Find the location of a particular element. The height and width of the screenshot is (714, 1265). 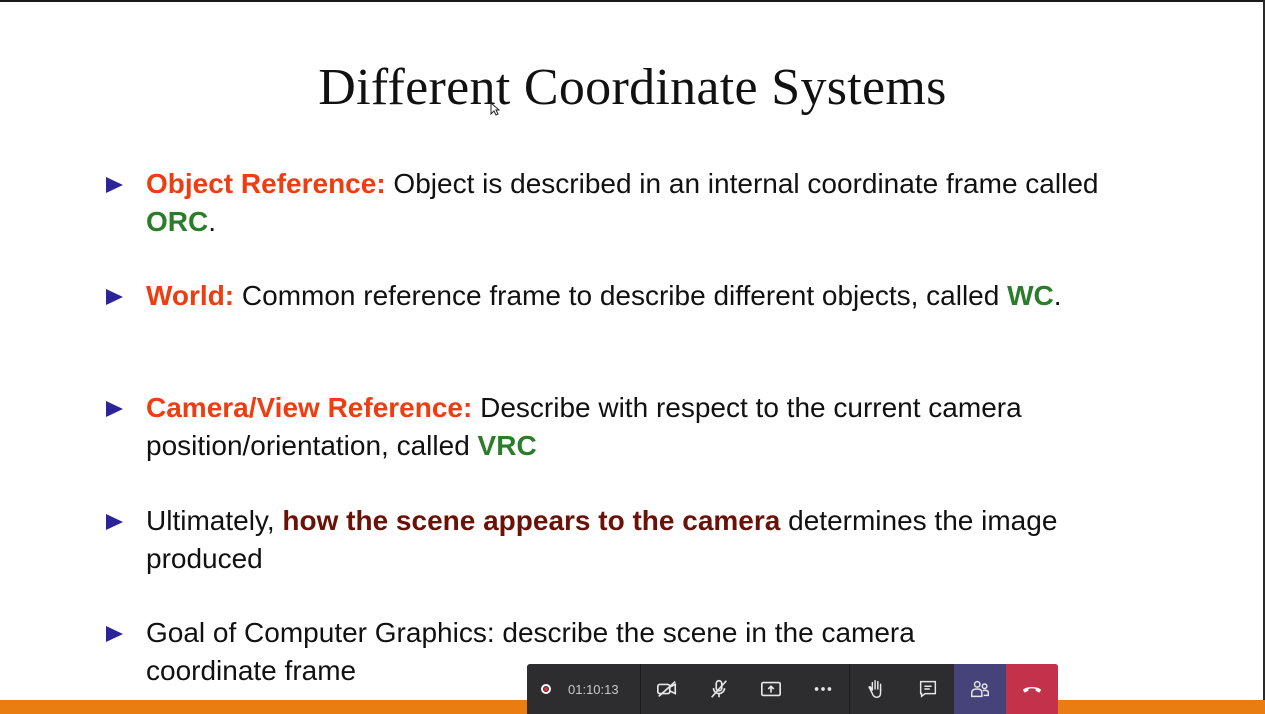

chat-icon is located at coordinates (928, 689).